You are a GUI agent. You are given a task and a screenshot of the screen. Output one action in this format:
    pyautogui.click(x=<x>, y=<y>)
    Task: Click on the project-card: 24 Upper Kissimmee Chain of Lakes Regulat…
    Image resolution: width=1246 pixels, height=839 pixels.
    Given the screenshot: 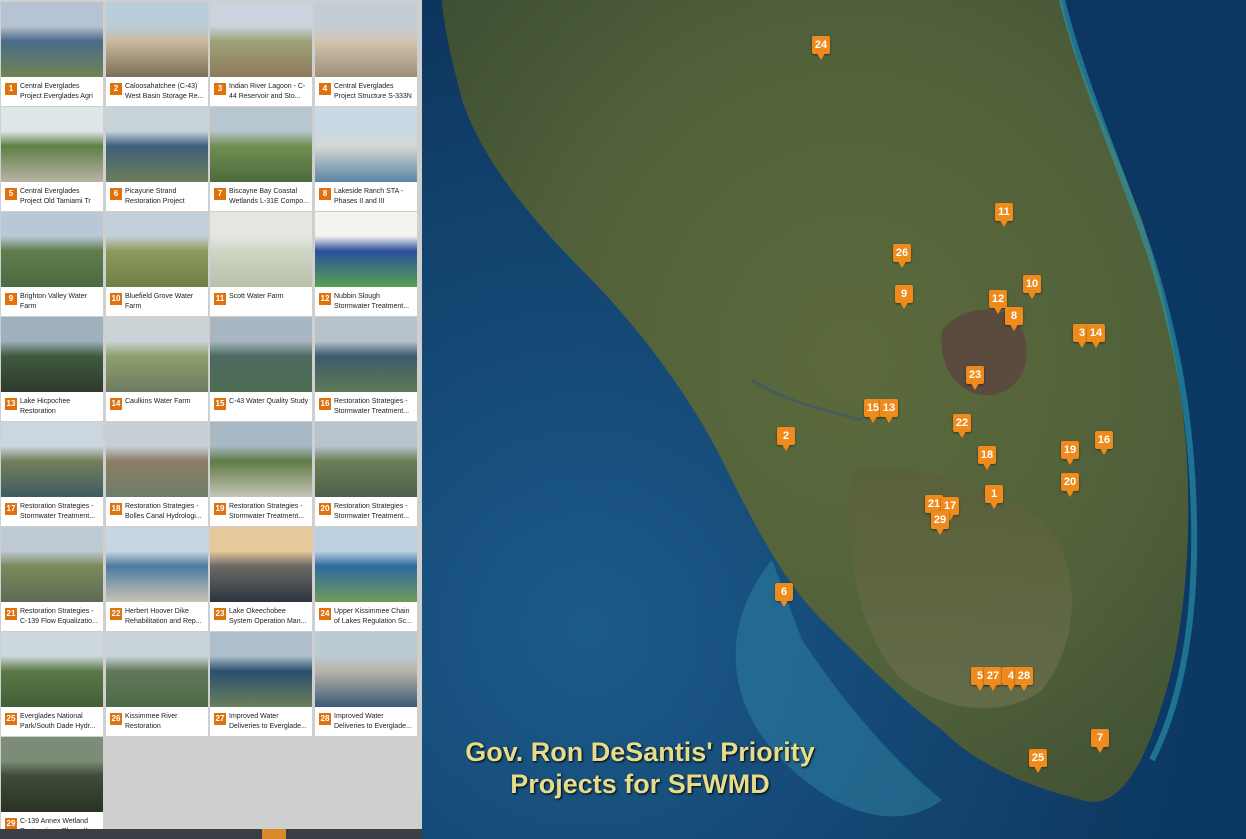 What is the action you would take?
    pyautogui.click(x=366, y=579)
    